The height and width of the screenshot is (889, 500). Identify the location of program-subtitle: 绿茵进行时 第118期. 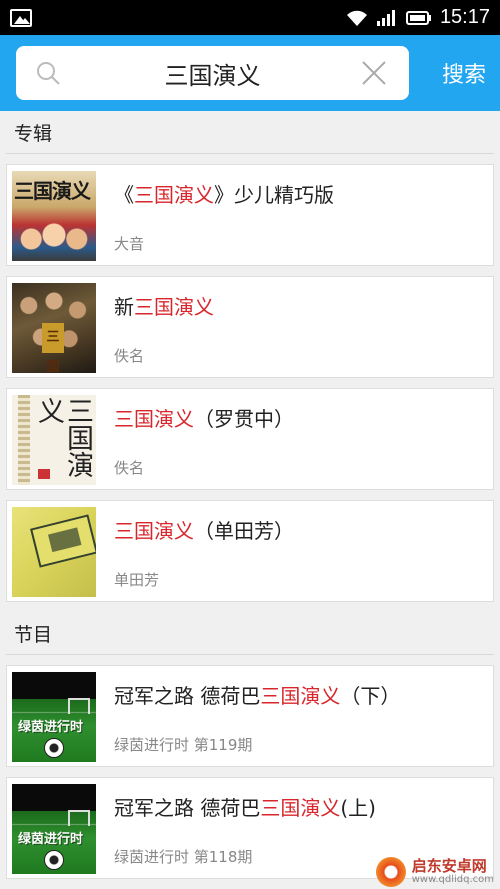
(183, 857).